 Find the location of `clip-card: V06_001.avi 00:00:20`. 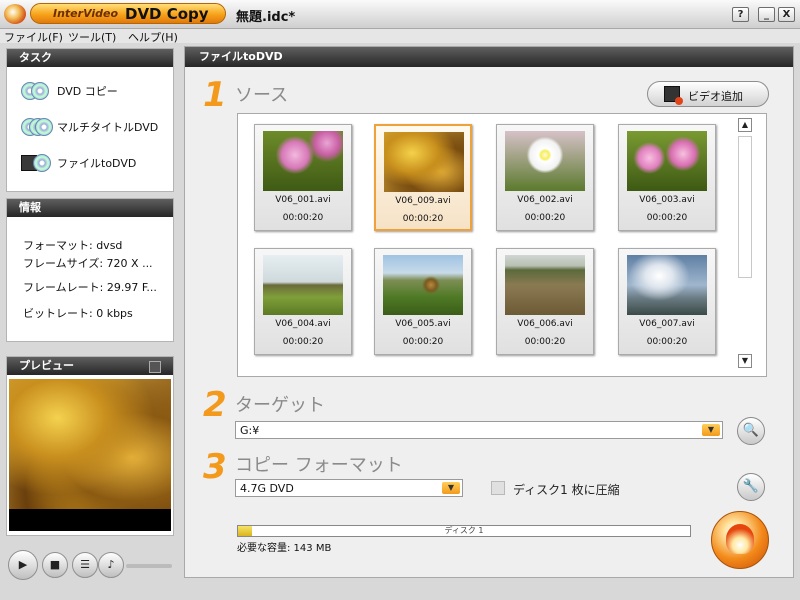

clip-card: V06_001.avi 00:00:20 is located at coordinates (303, 177).